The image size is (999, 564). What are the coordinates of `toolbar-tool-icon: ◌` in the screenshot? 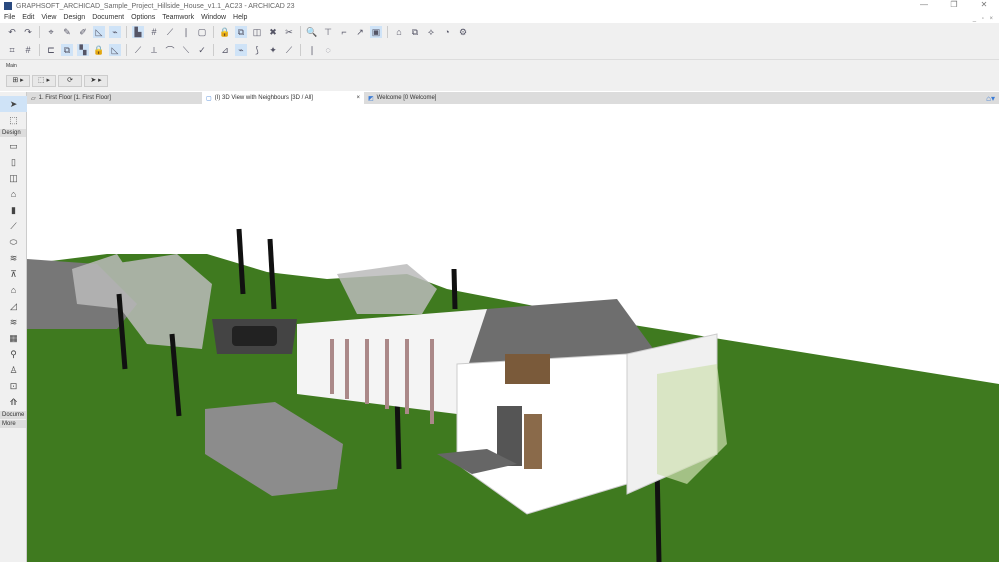 It's located at (328, 50).